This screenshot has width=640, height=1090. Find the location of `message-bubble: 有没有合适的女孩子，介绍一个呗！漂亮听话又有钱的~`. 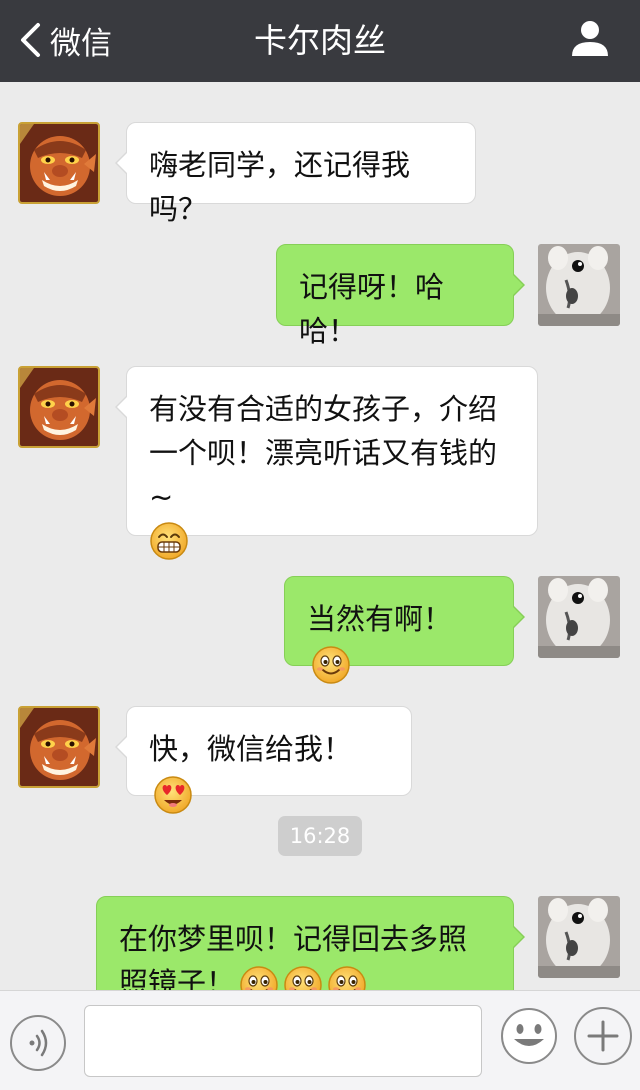

message-bubble: 有没有合适的女孩子，介绍一个呗！漂亮听话又有钱的~ is located at coordinates (326, 463).